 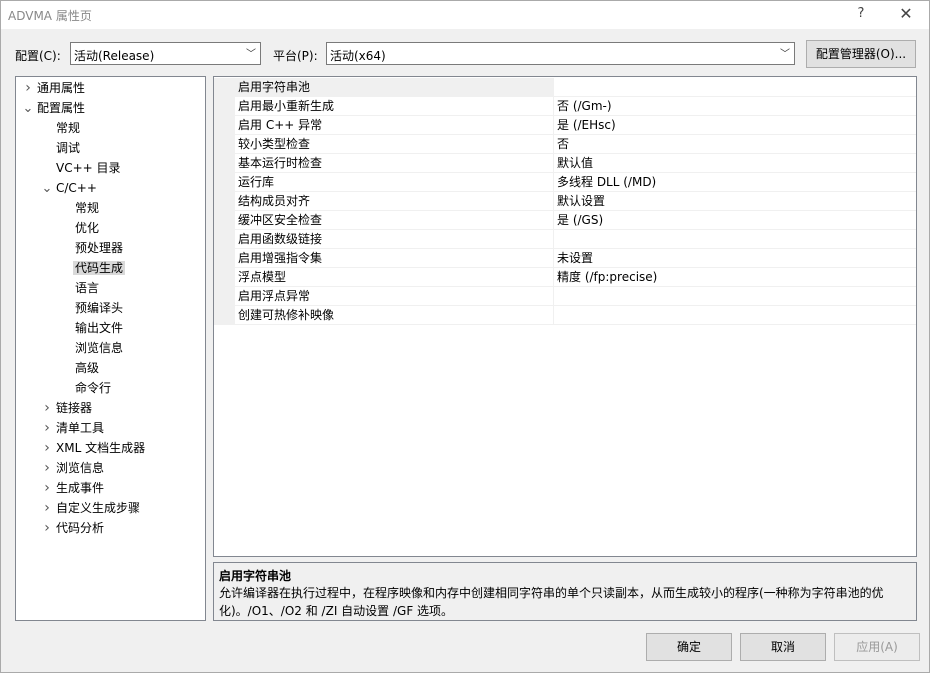 What do you see at coordinates (394, 296) in the screenshot?
I see `property-name: 启用浮点异常` at bounding box center [394, 296].